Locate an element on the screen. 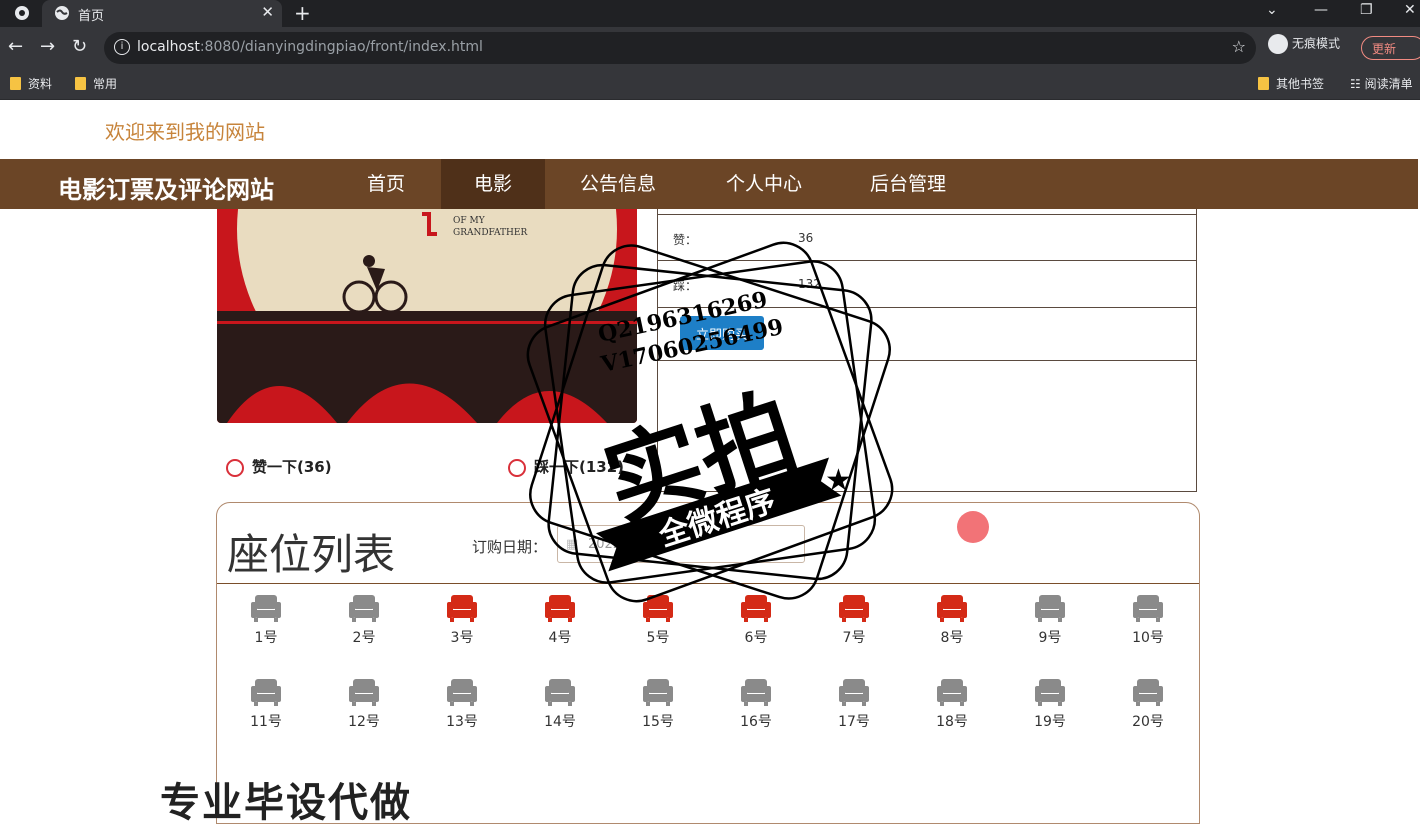  globe-icon is located at coordinates (62, 13).